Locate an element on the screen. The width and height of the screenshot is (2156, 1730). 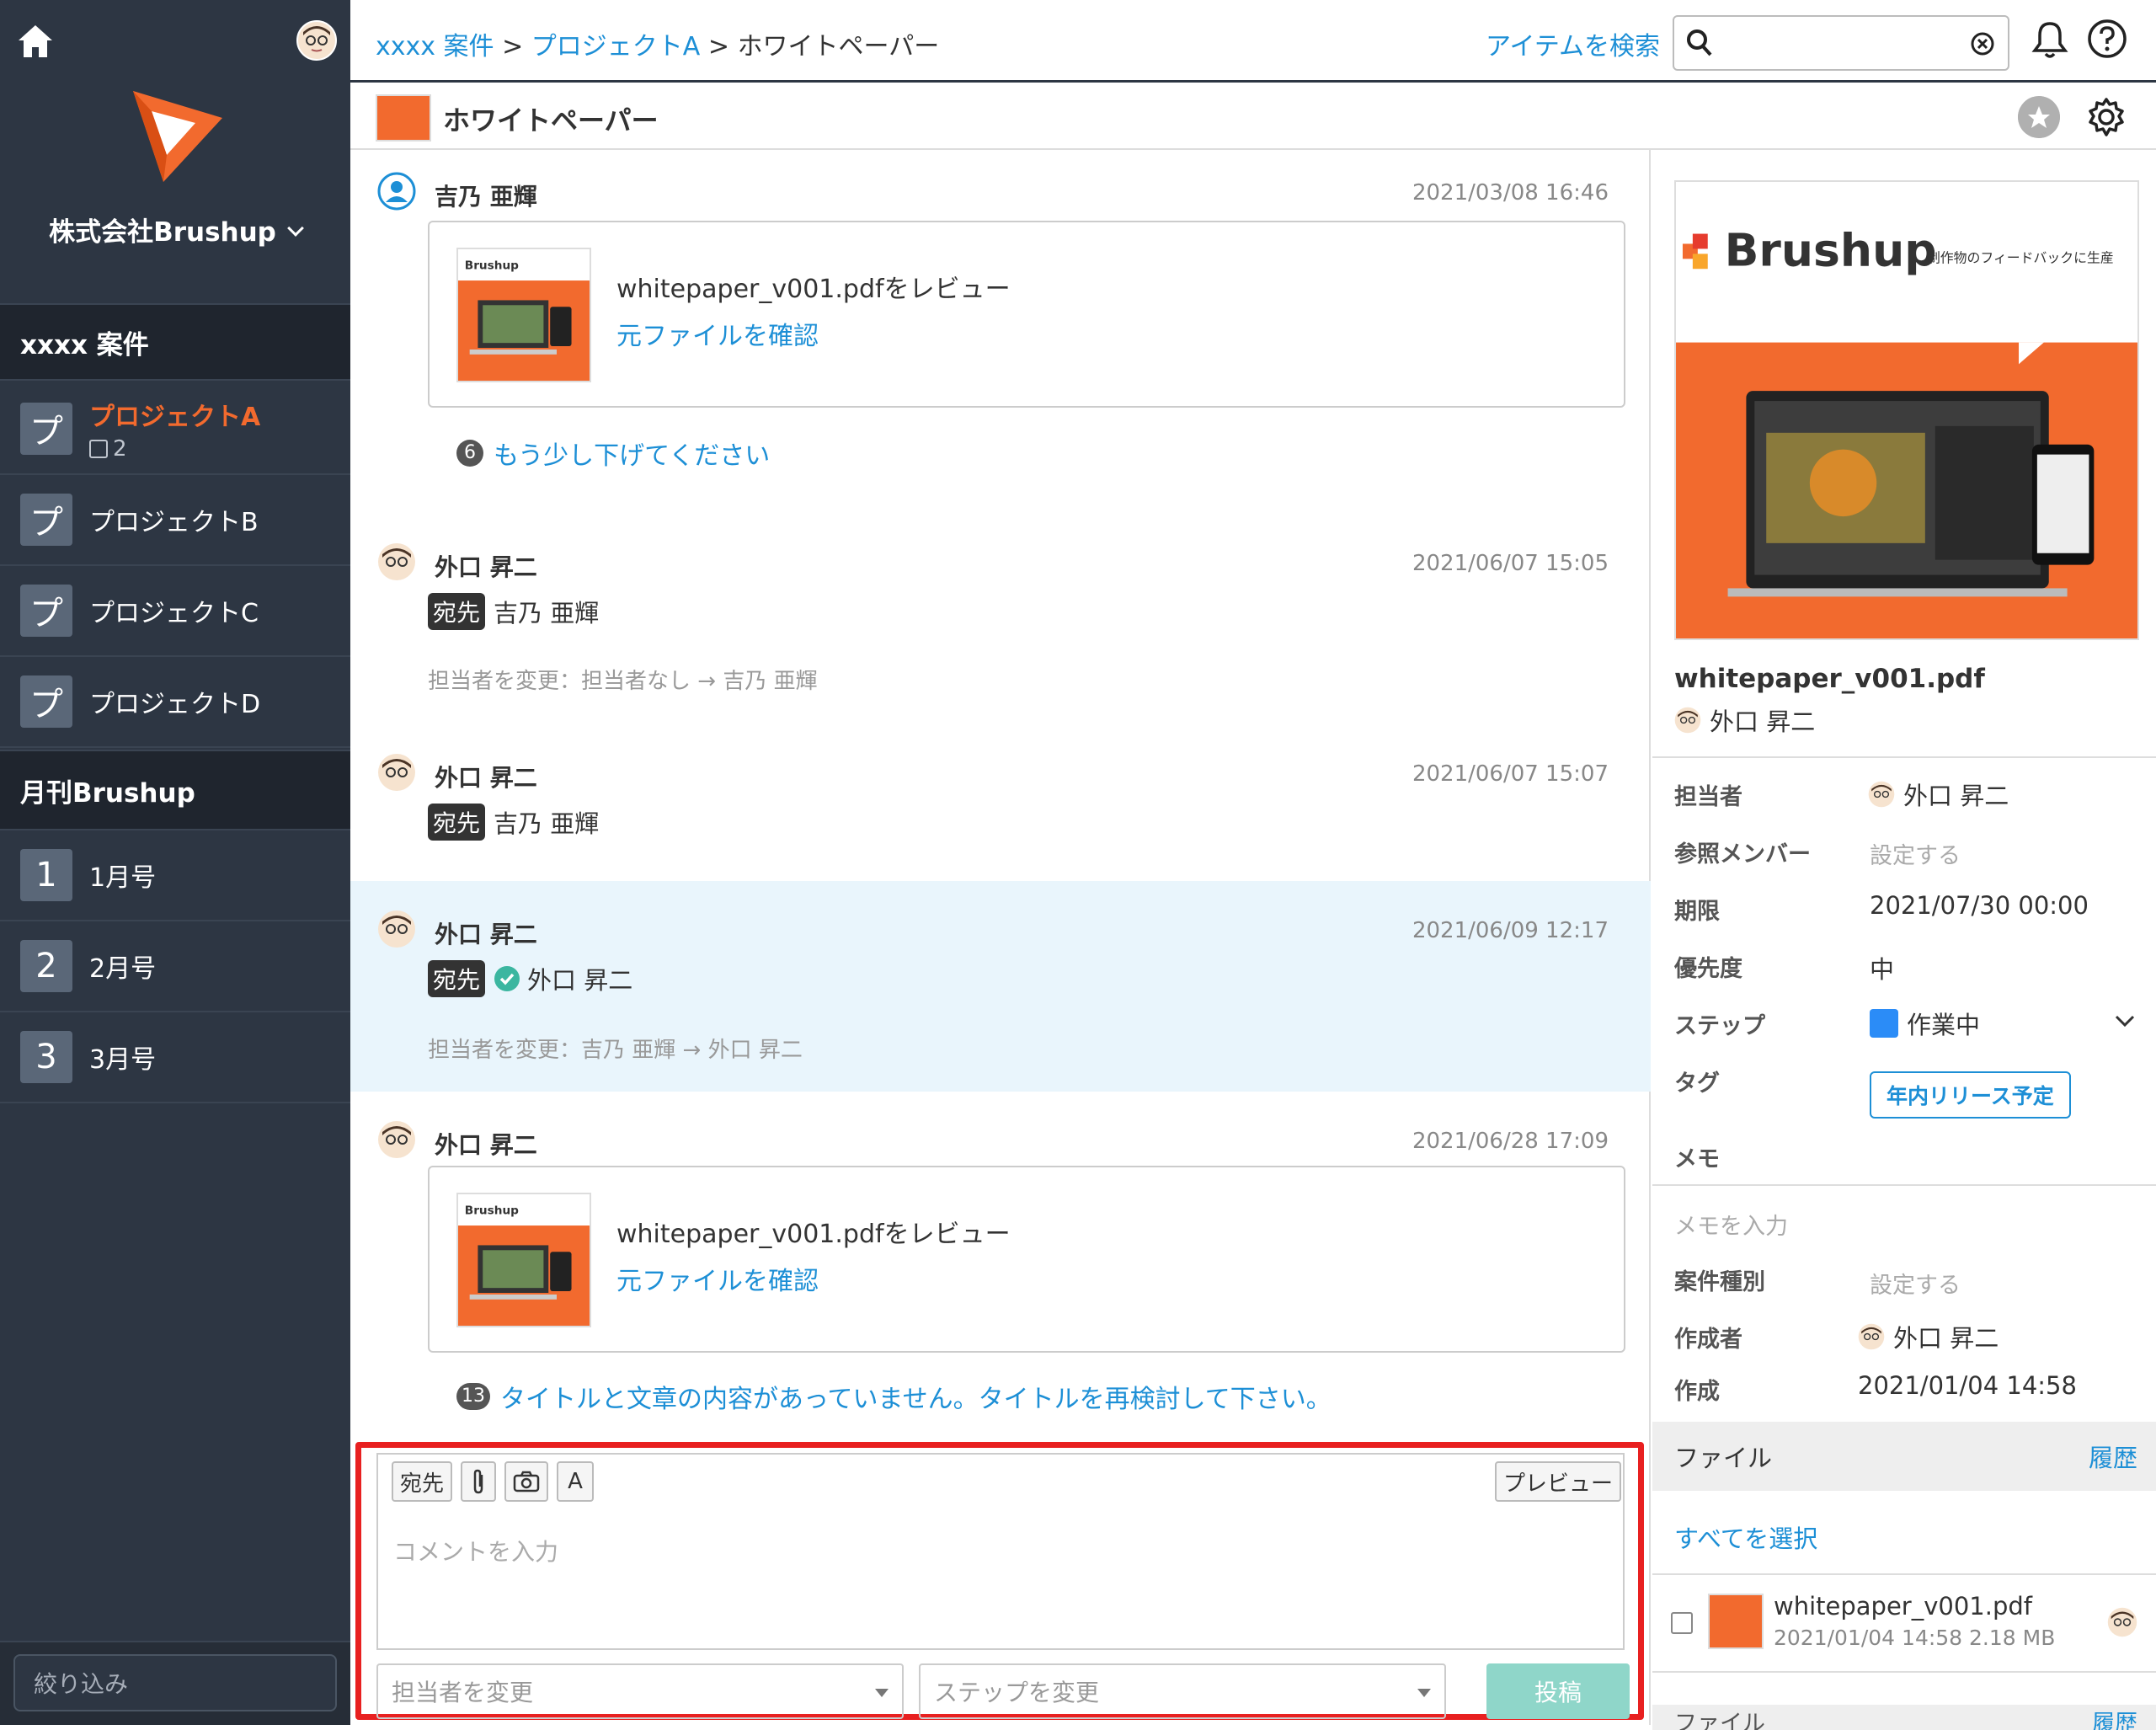
tag-badge: 年内リリース予定 is located at coordinates (1970, 1095).